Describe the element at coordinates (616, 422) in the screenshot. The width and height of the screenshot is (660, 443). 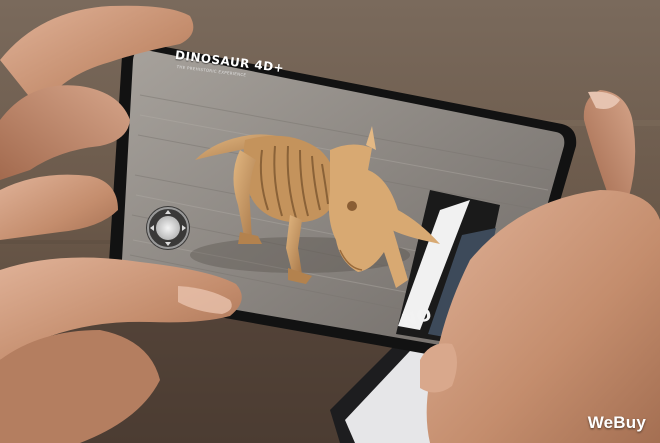
I see `watermark-logo: WeBuy` at that location.